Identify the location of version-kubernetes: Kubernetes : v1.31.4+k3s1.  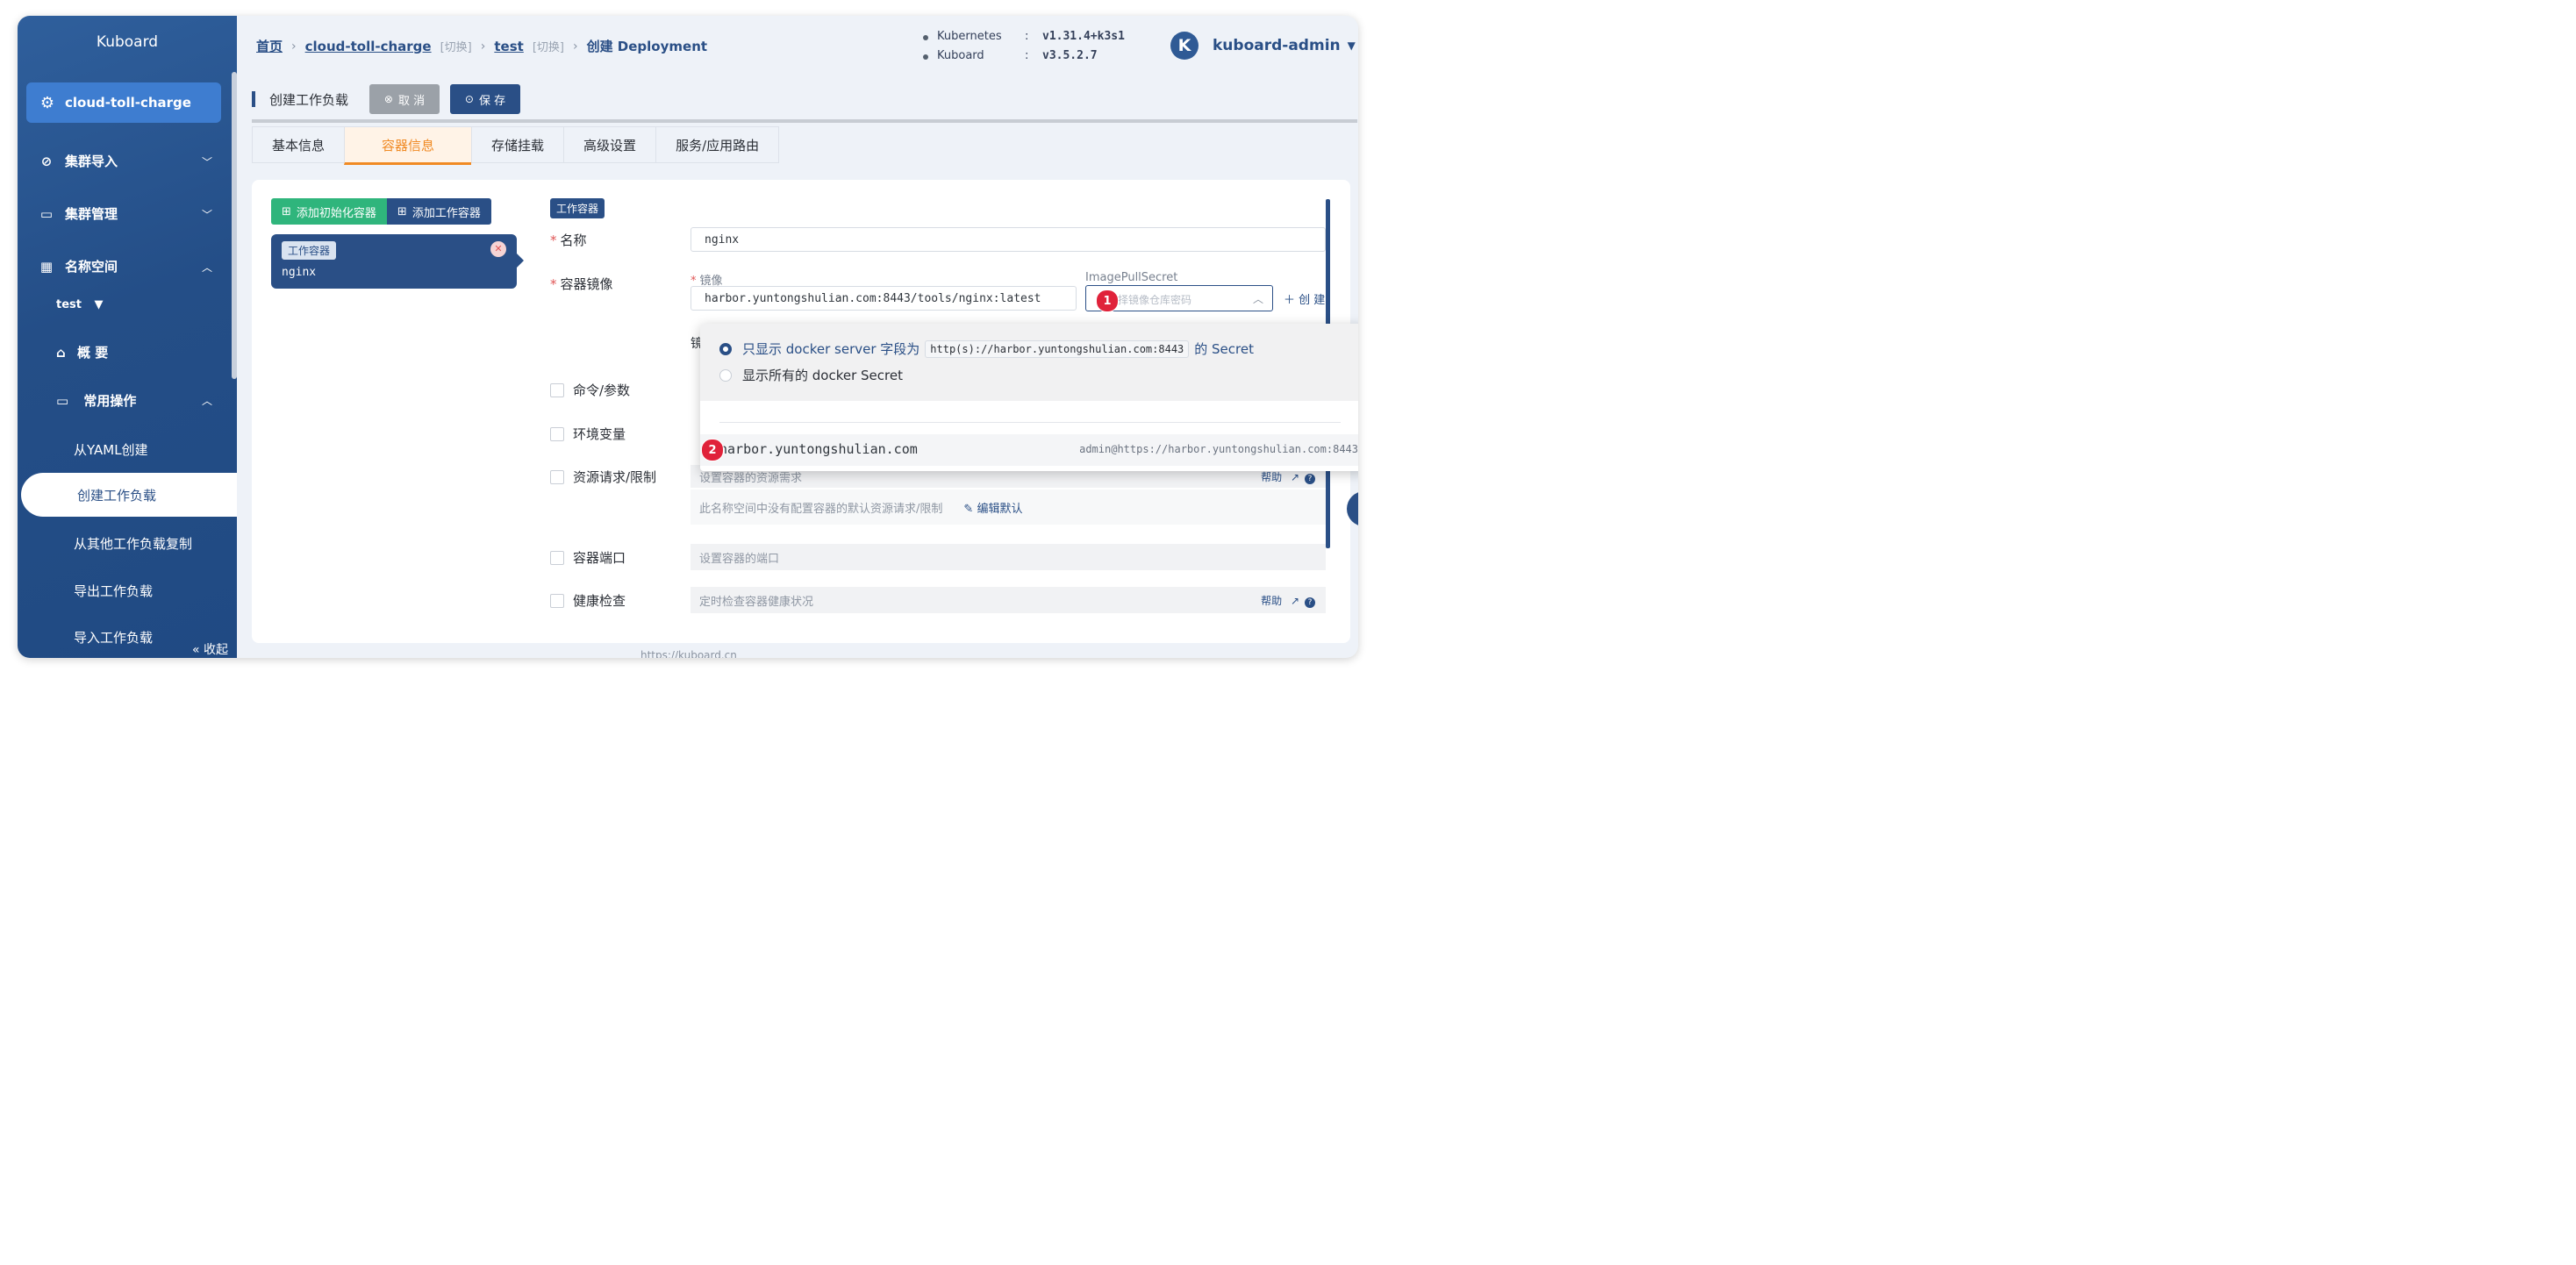
(1024, 37).